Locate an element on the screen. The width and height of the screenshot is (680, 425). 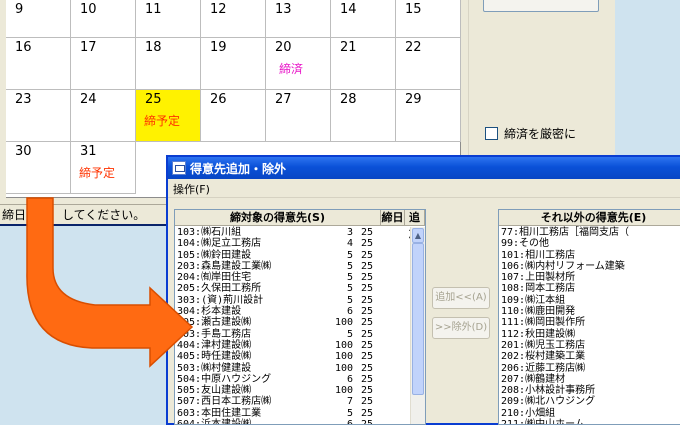
strict-closed-checkbox: 締済を厳密に is located at coordinates (530, 133).